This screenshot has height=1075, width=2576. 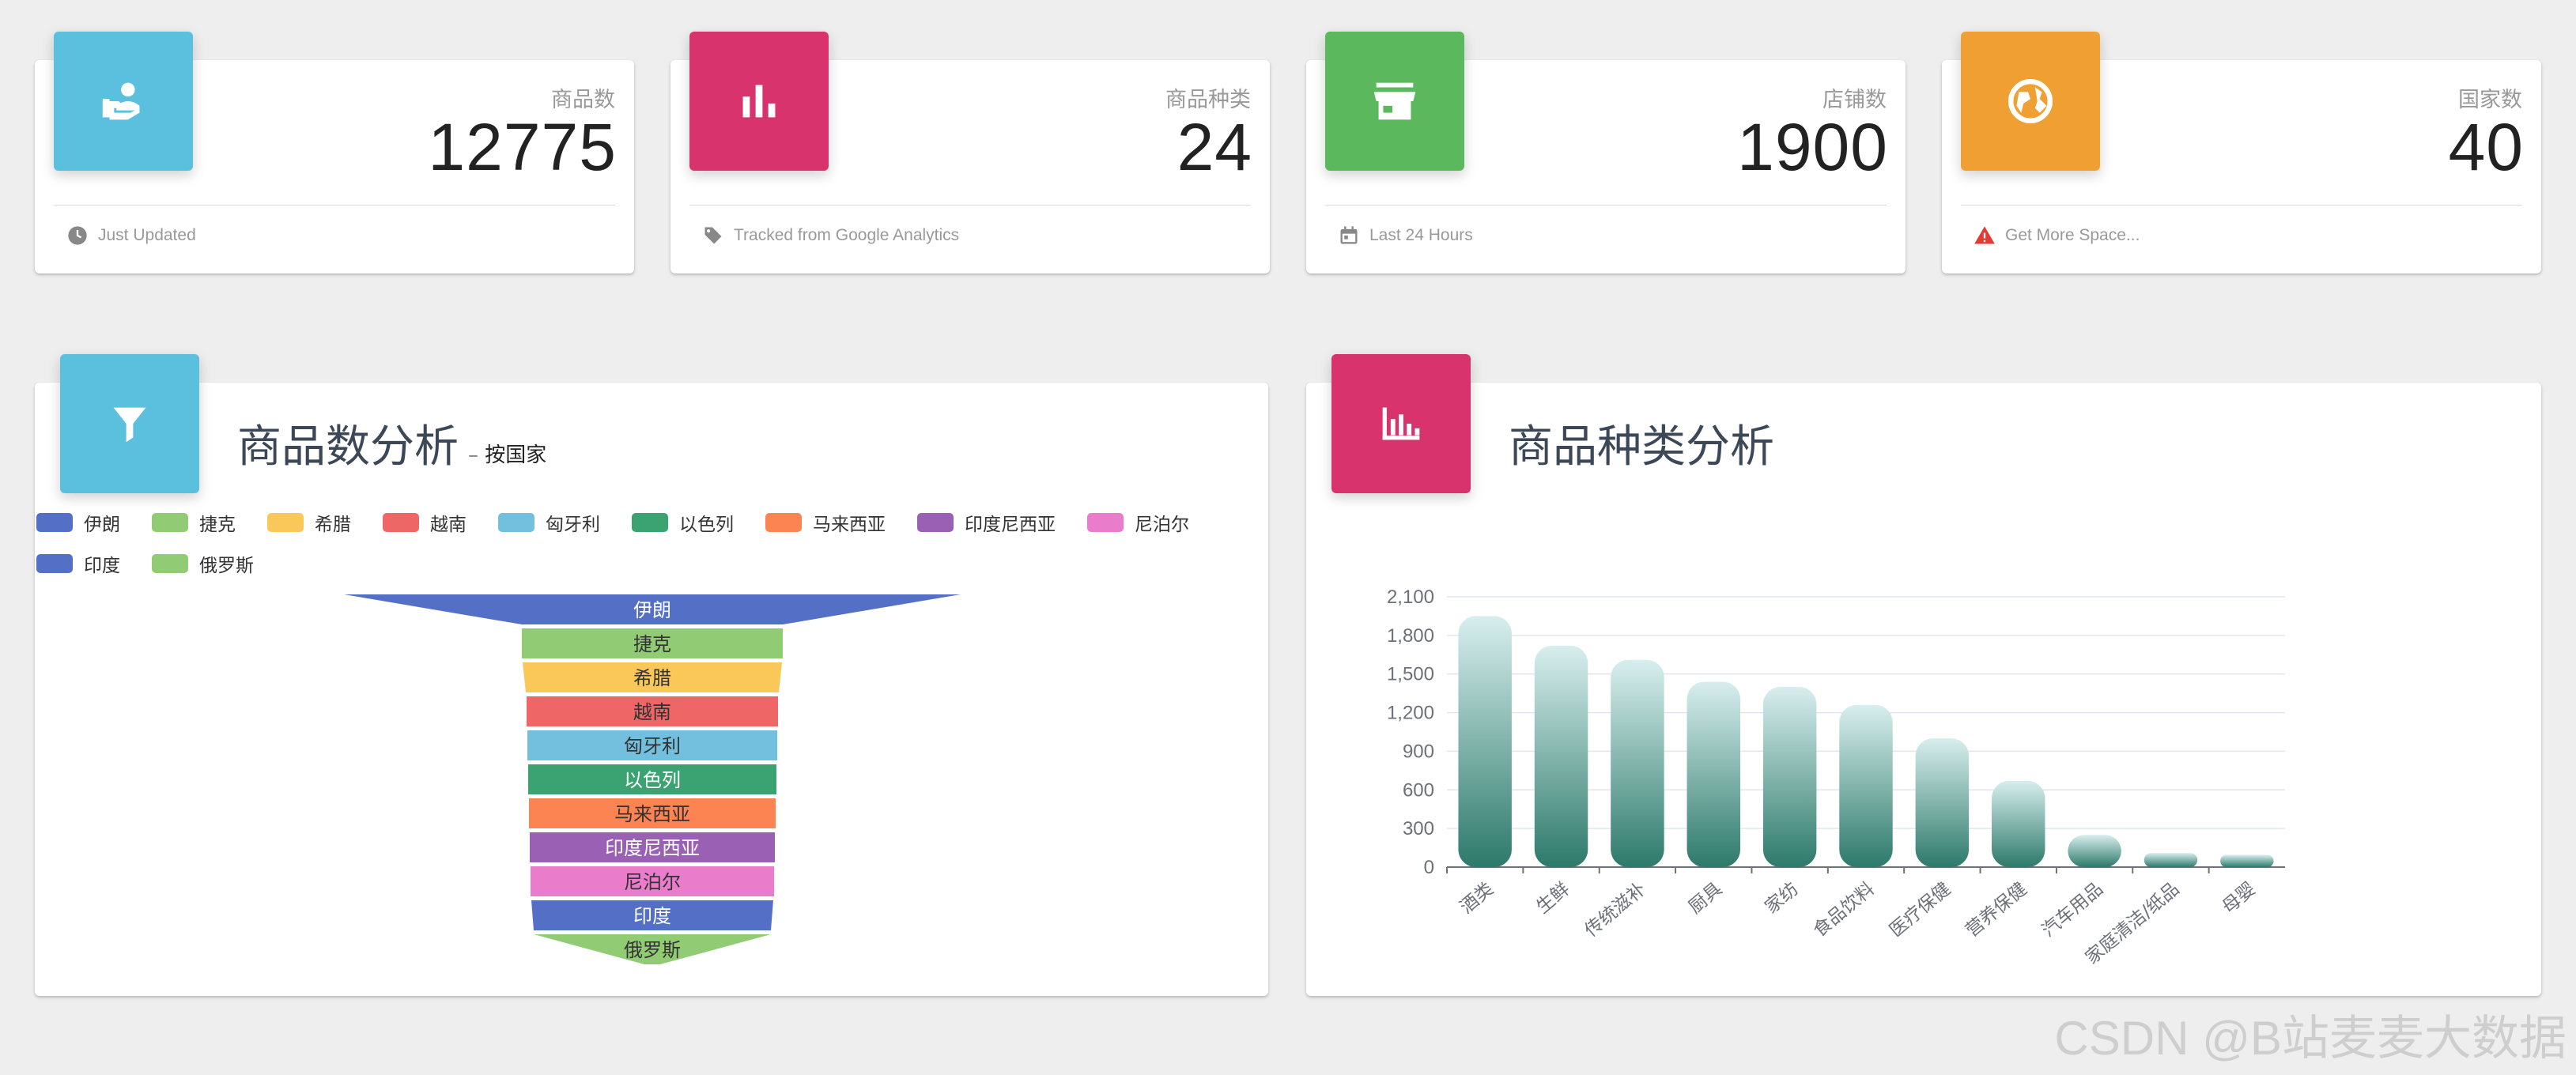 I want to click on stat-footer: Just Updated, so click(x=131, y=235).